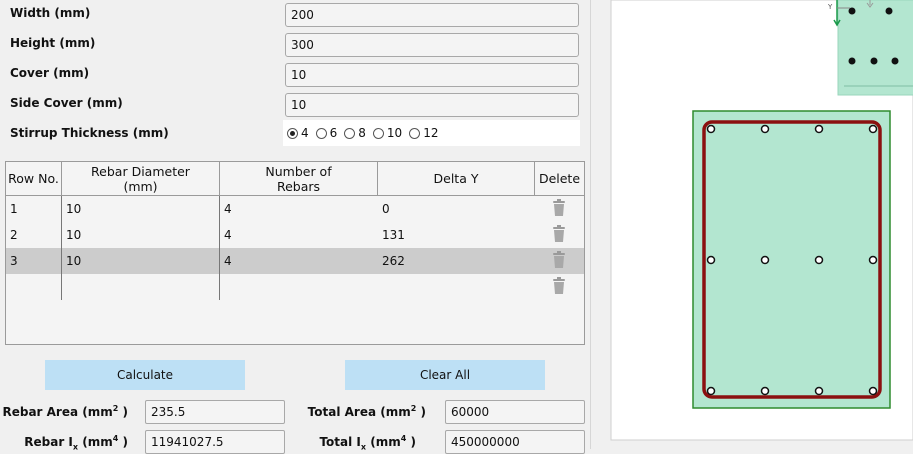  What do you see at coordinates (366, 411) in the screenshot?
I see `total-area-label: Total Area (mm2 )` at bounding box center [366, 411].